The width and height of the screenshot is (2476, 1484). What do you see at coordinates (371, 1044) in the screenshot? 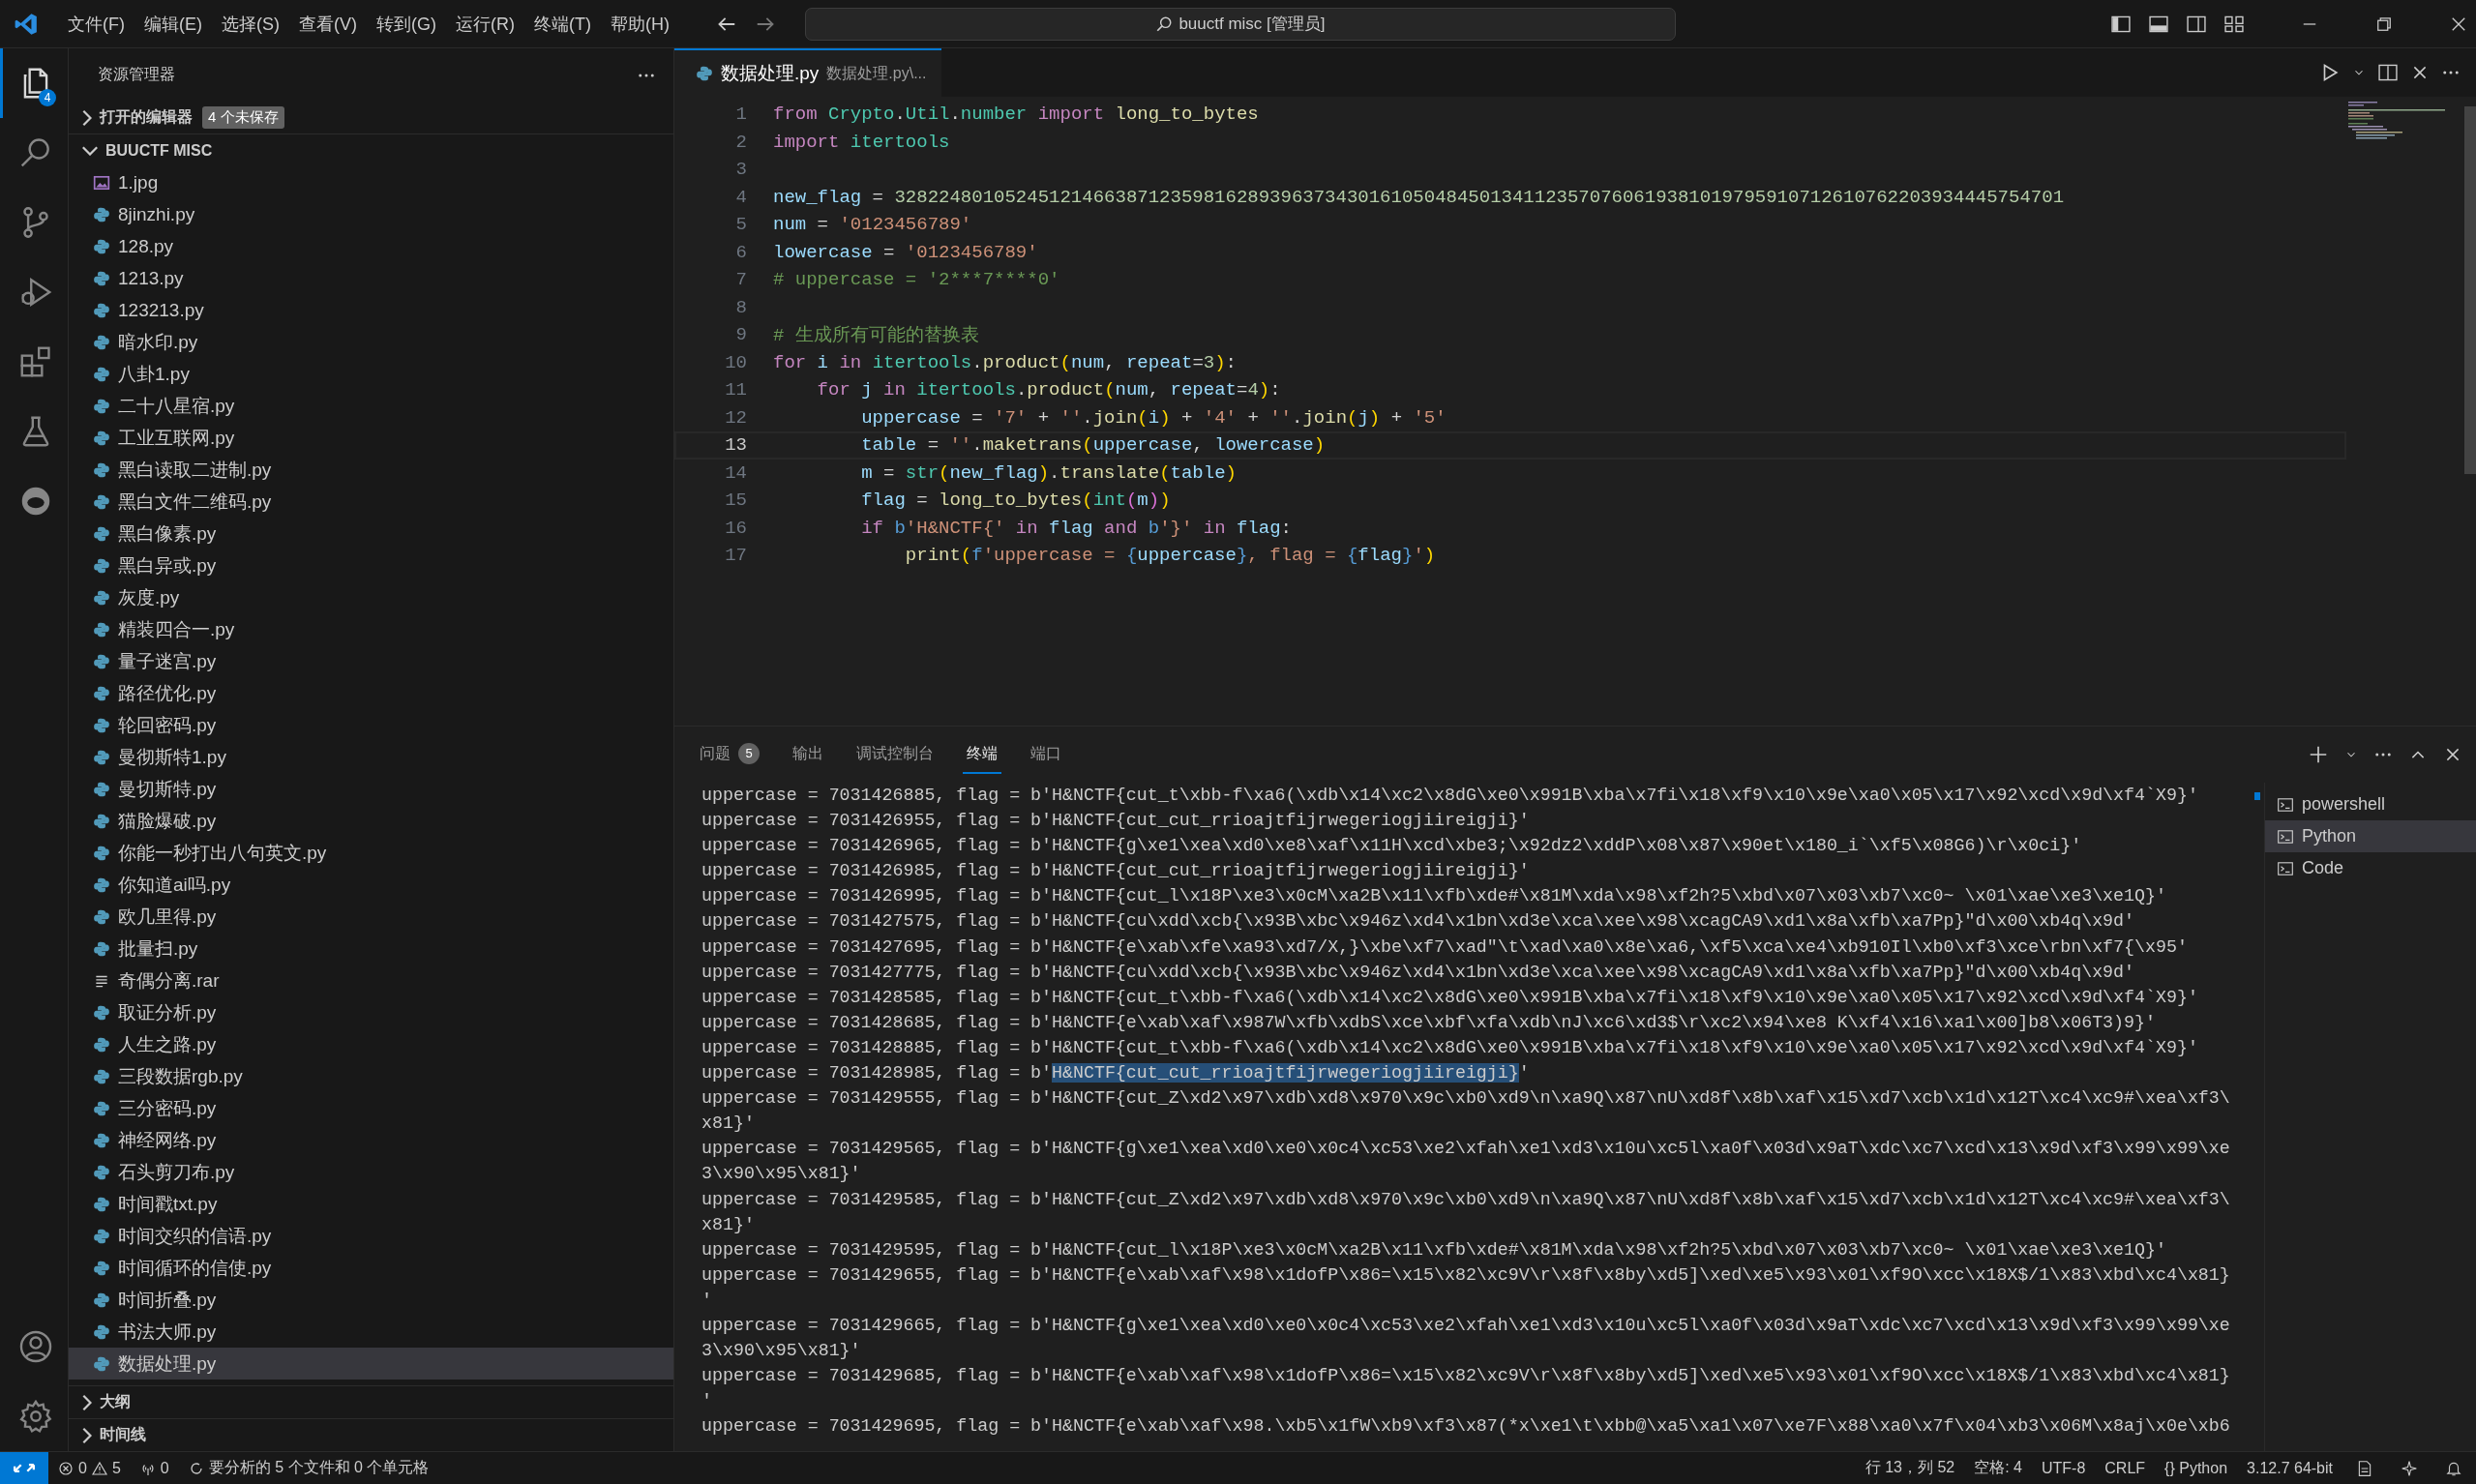
I see `file-item: 人生之路.py` at bounding box center [371, 1044].